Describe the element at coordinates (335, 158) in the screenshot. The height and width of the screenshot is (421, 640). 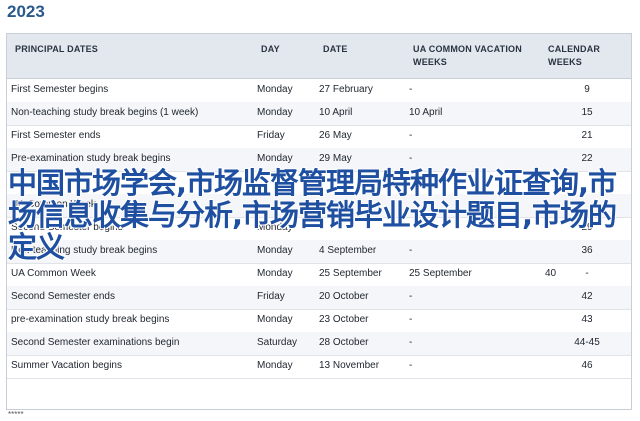
I see `row-date: 29 May` at that location.